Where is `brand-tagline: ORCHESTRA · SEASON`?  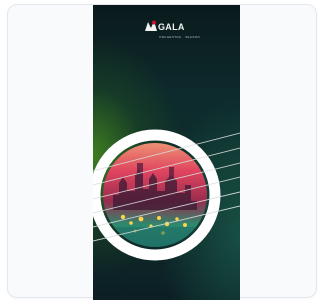
brand-tagline: ORCHESTRA · SEASON is located at coordinates (180, 37).